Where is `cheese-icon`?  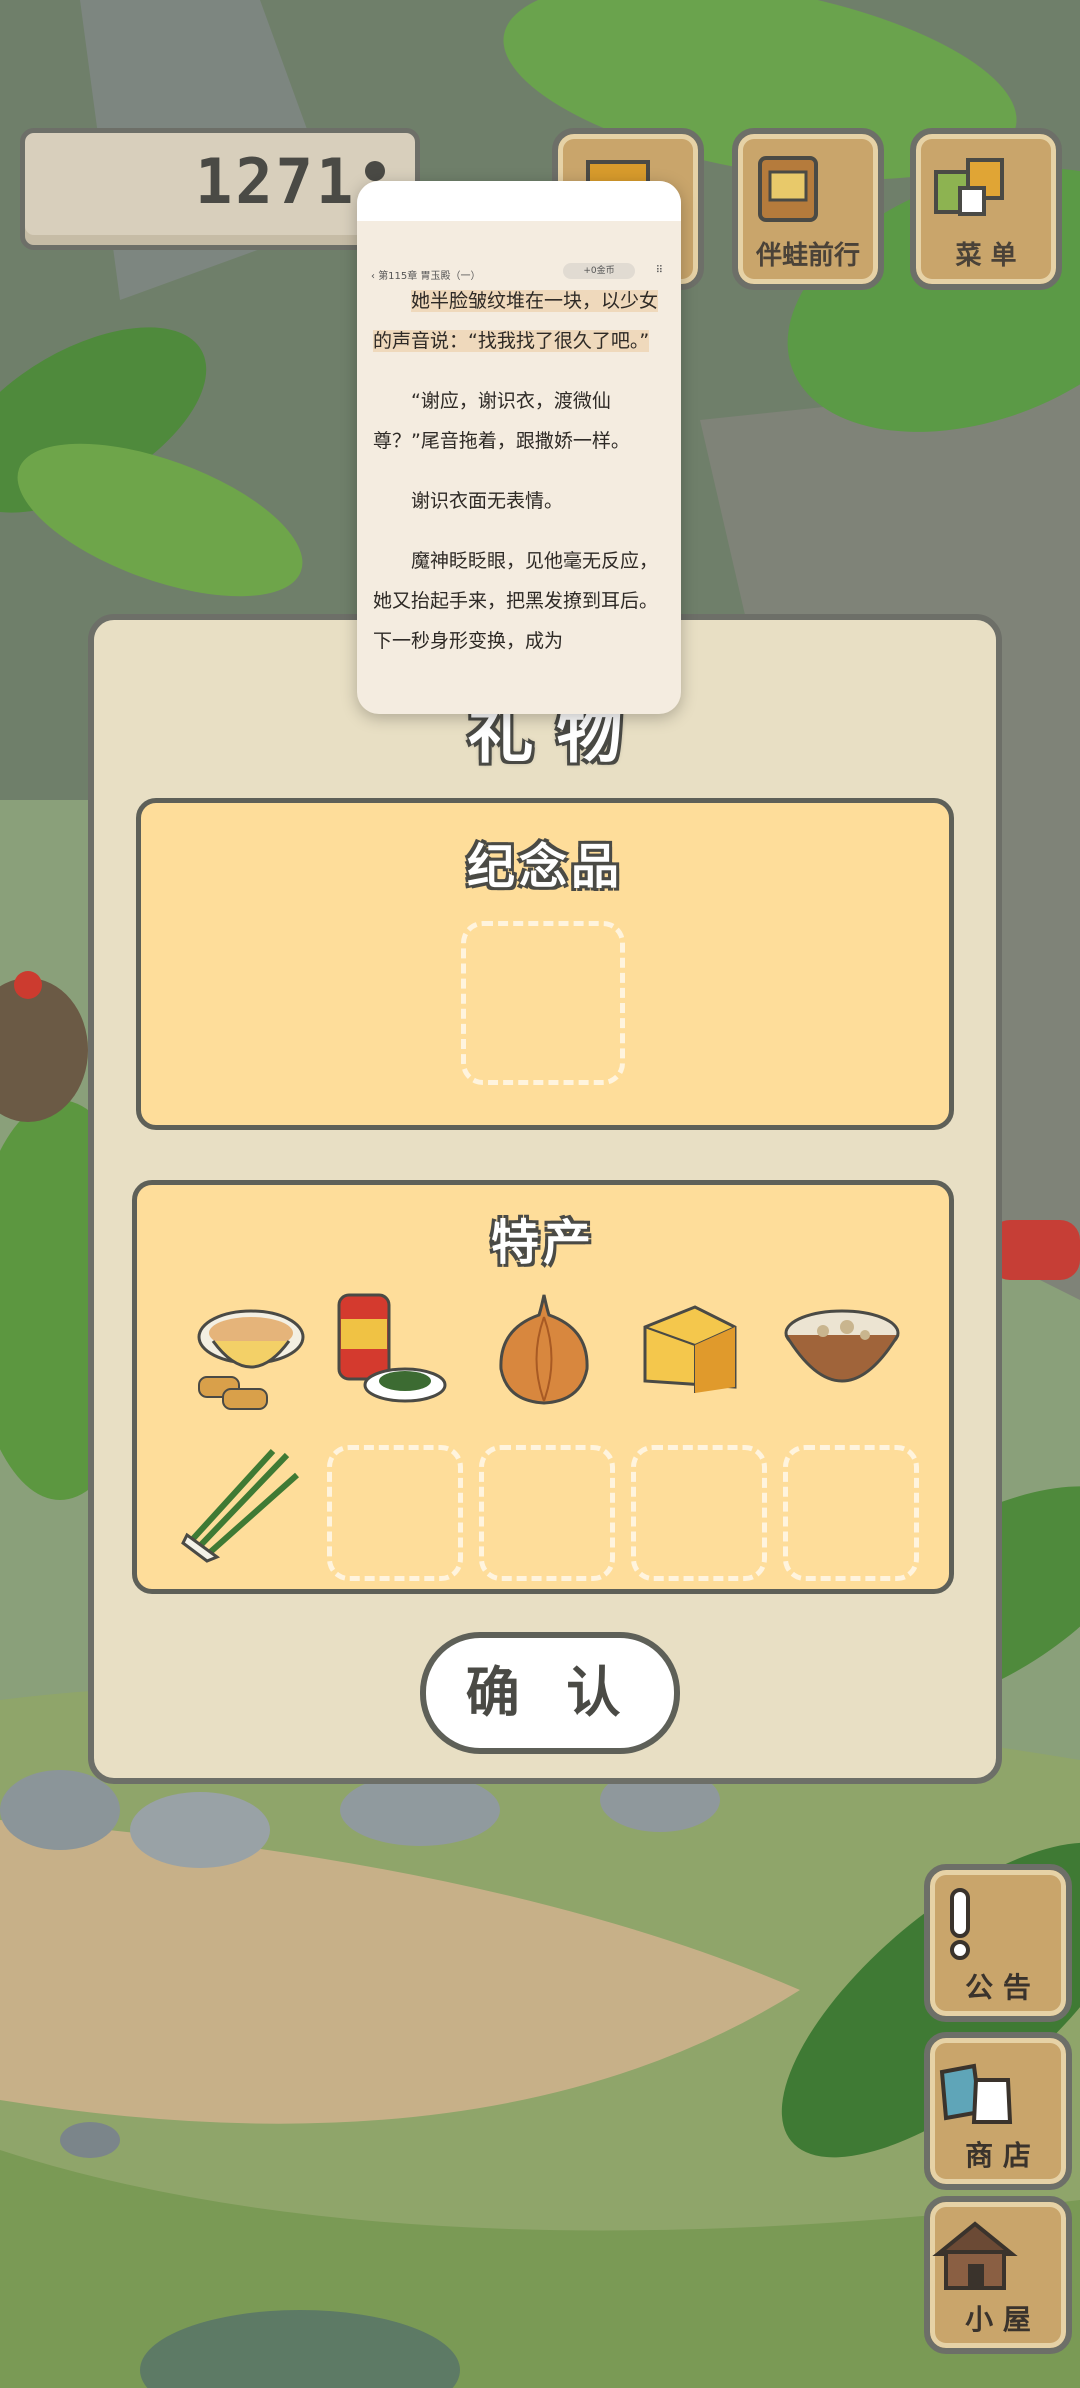
cheese-icon is located at coordinates (690, 1352).